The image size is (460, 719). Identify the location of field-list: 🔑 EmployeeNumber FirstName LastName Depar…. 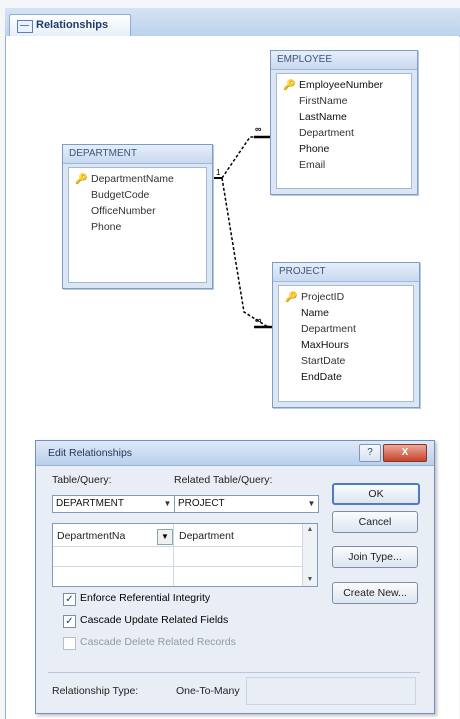
(344, 131).